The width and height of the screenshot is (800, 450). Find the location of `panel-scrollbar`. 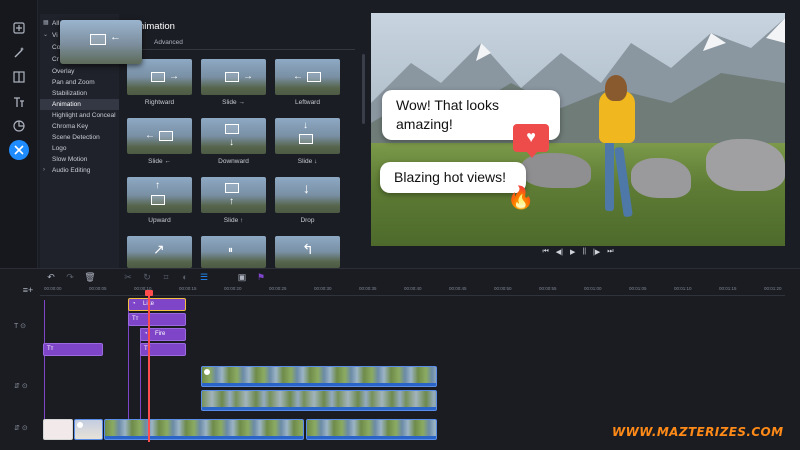

panel-scrollbar is located at coordinates (363, 89).